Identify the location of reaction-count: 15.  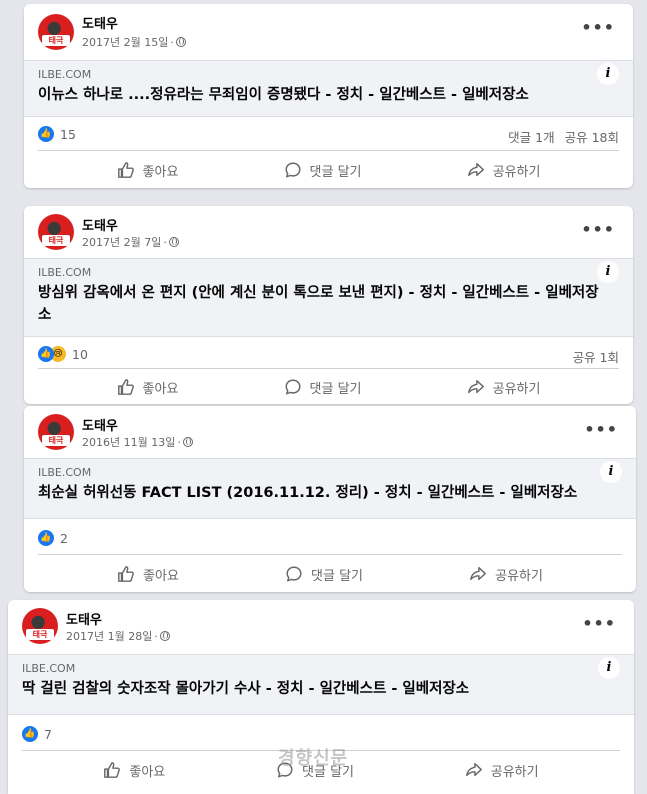
(68, 134).